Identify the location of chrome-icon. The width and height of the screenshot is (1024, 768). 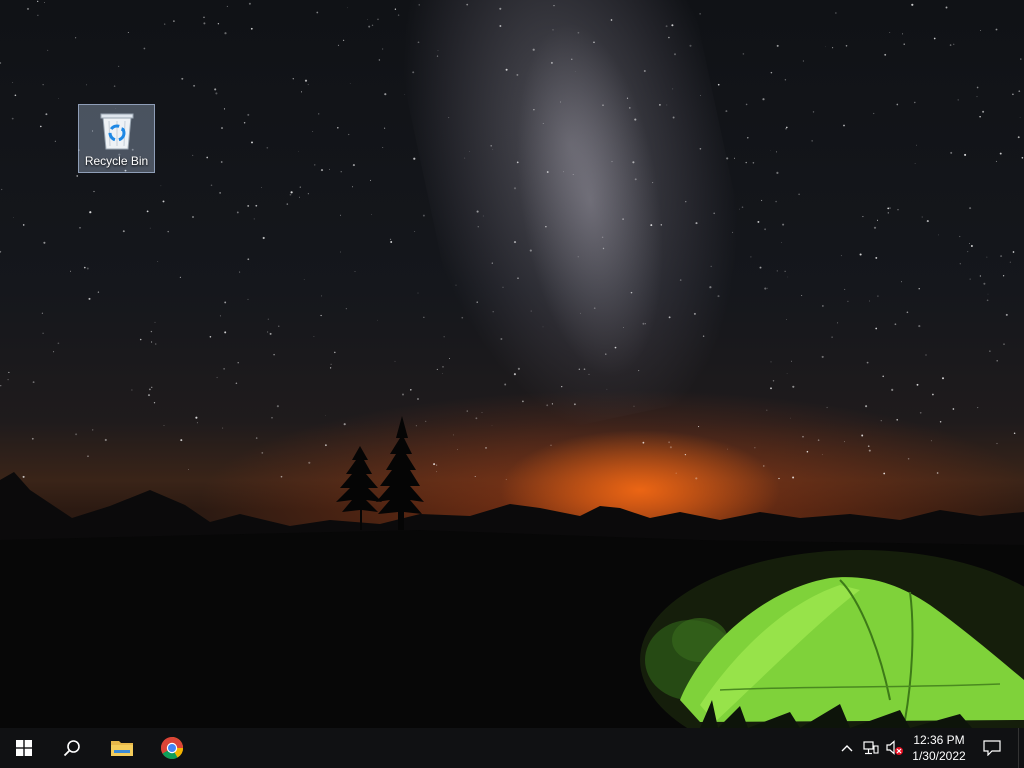
(172, 748).